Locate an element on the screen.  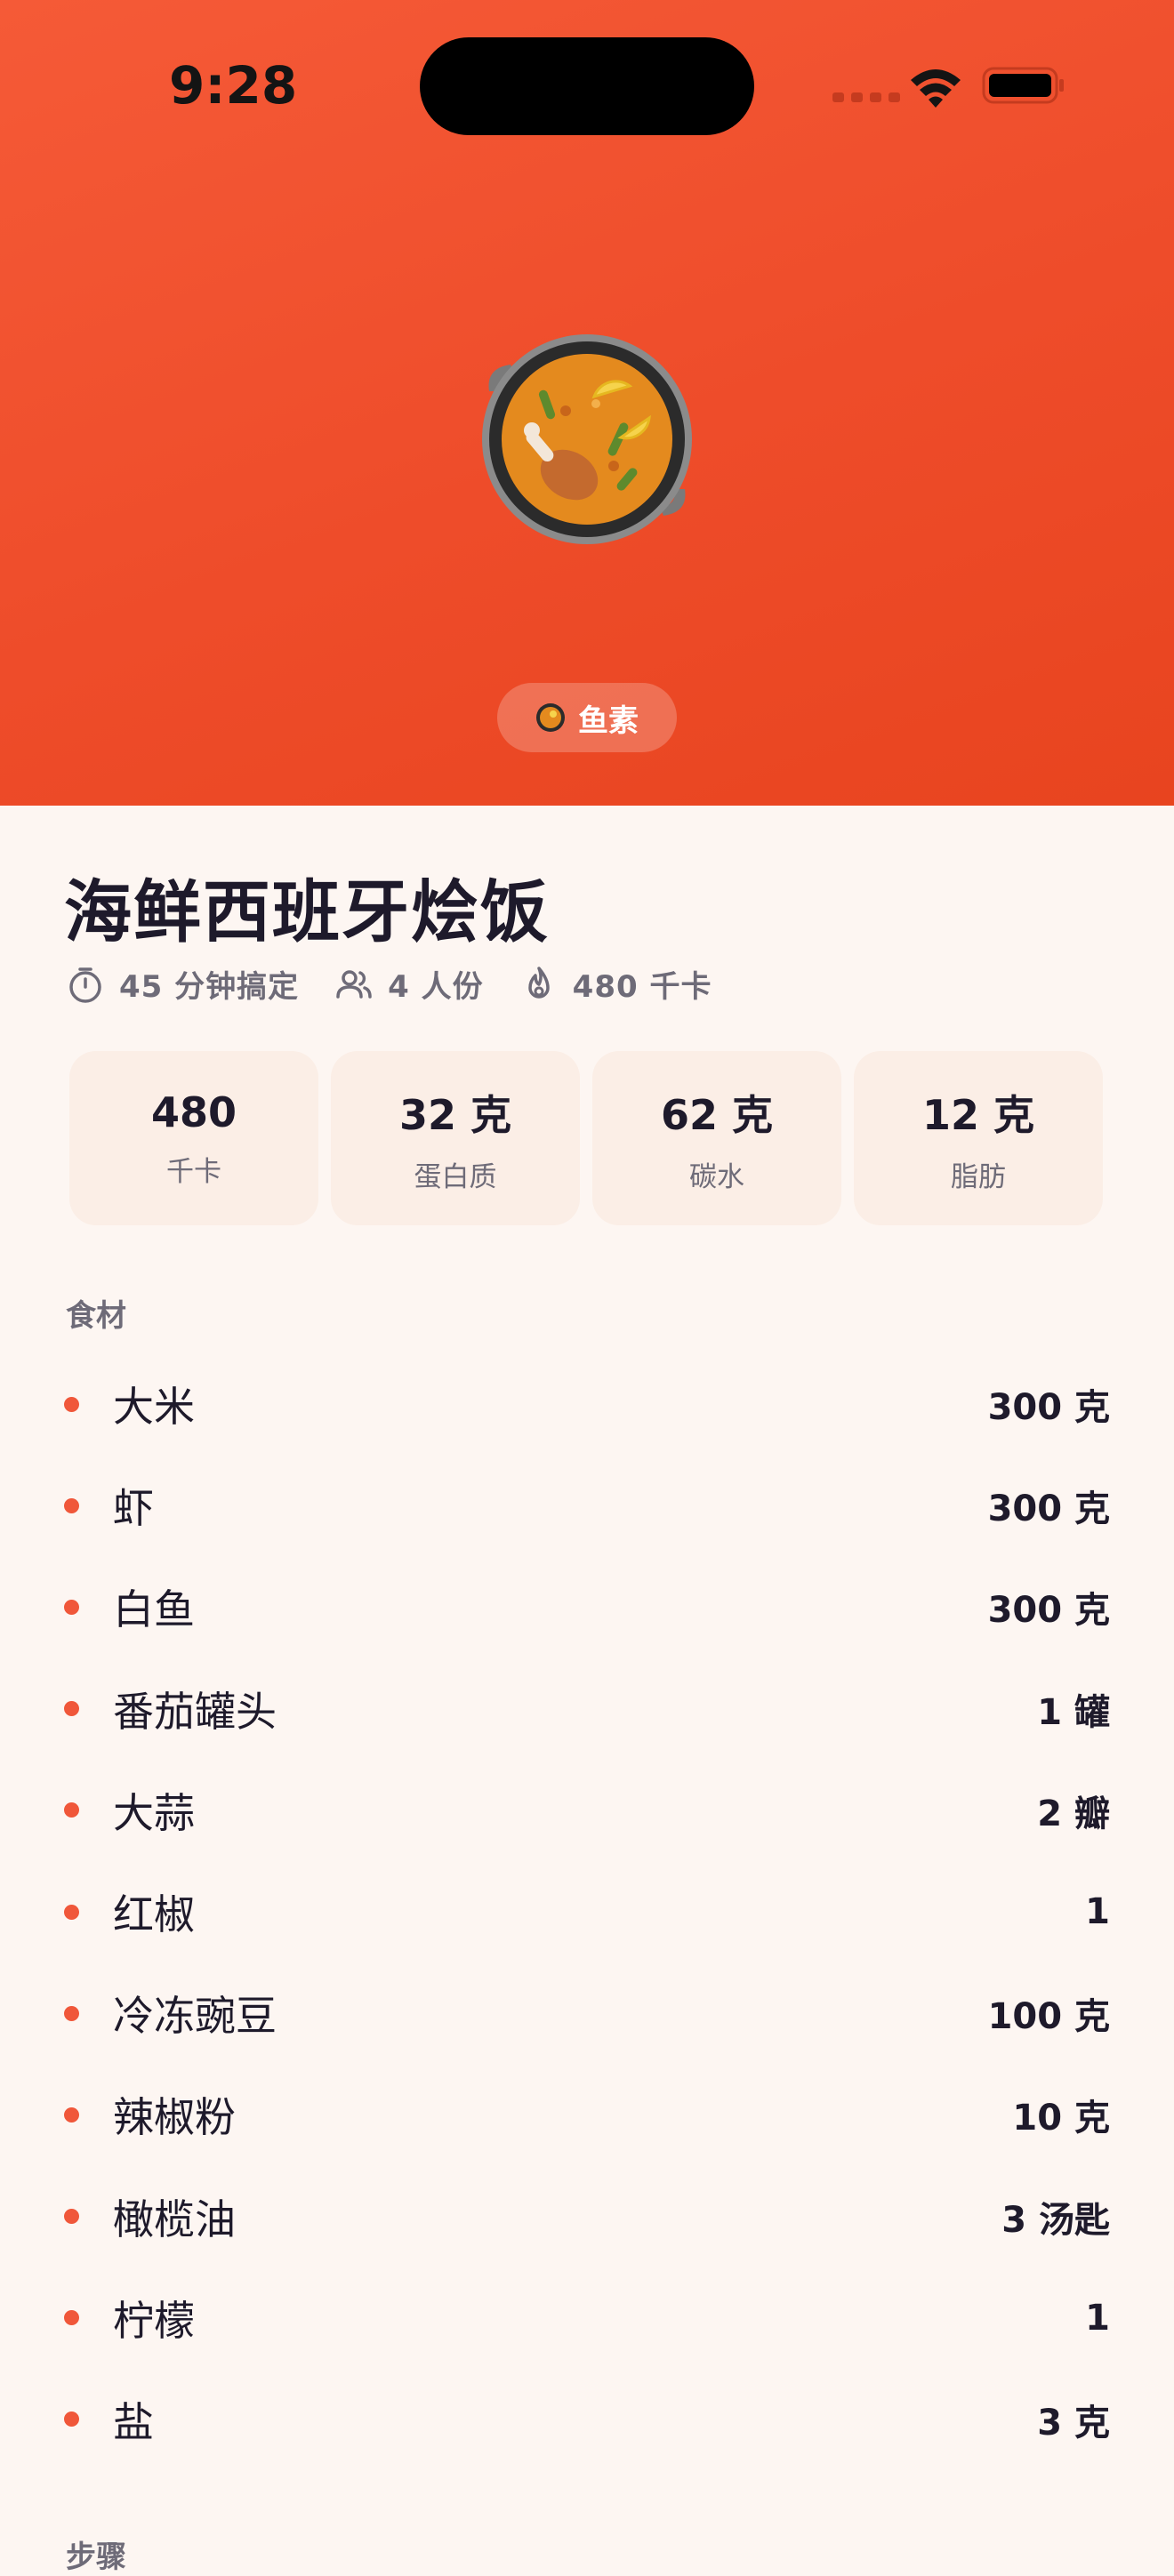
ingredient-name: 红椒 is located at coordinates (154, 1914).